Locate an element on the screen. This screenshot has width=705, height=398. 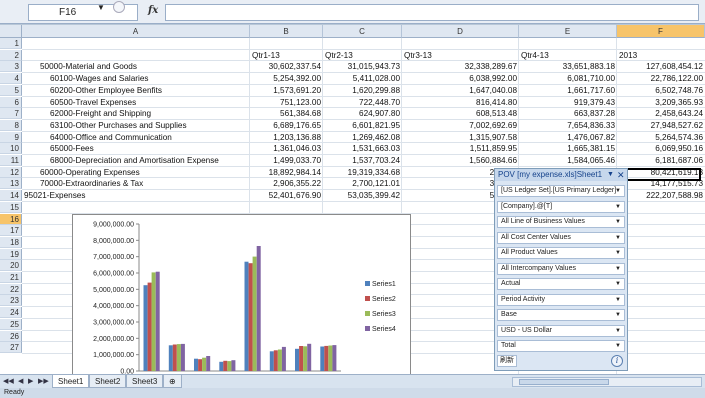
row-header-4: 4 is located at coordinates (11, 79).